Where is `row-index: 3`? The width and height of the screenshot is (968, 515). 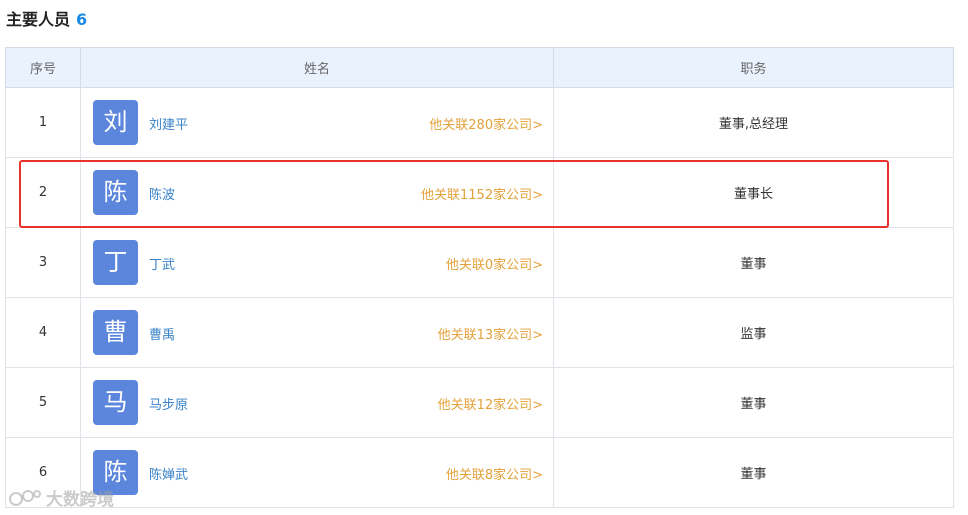
row-index: 3 is located at coordinates (43, 262).